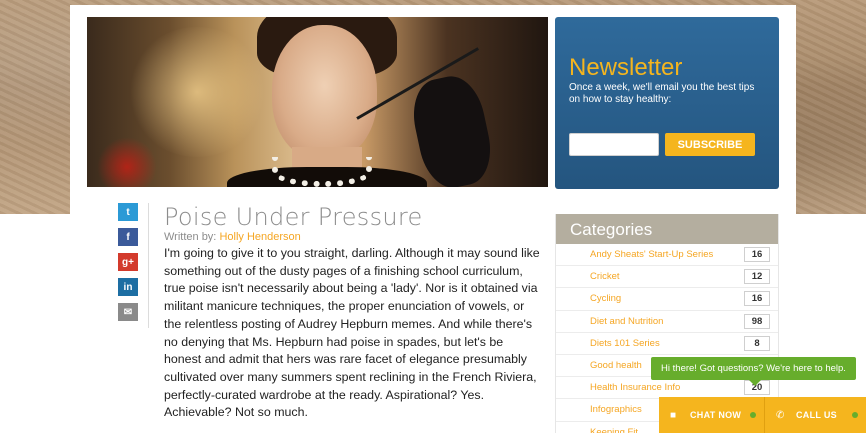 This screenshot has height=433, width=866. Describe the element at coordinates (635, 387) in the screenshot. I see `category-link: Health Insurance Info` at that location.